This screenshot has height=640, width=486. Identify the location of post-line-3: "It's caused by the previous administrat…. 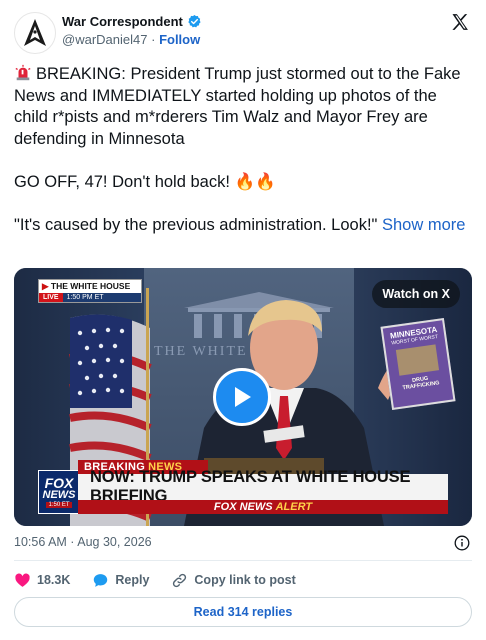
(196, 224).